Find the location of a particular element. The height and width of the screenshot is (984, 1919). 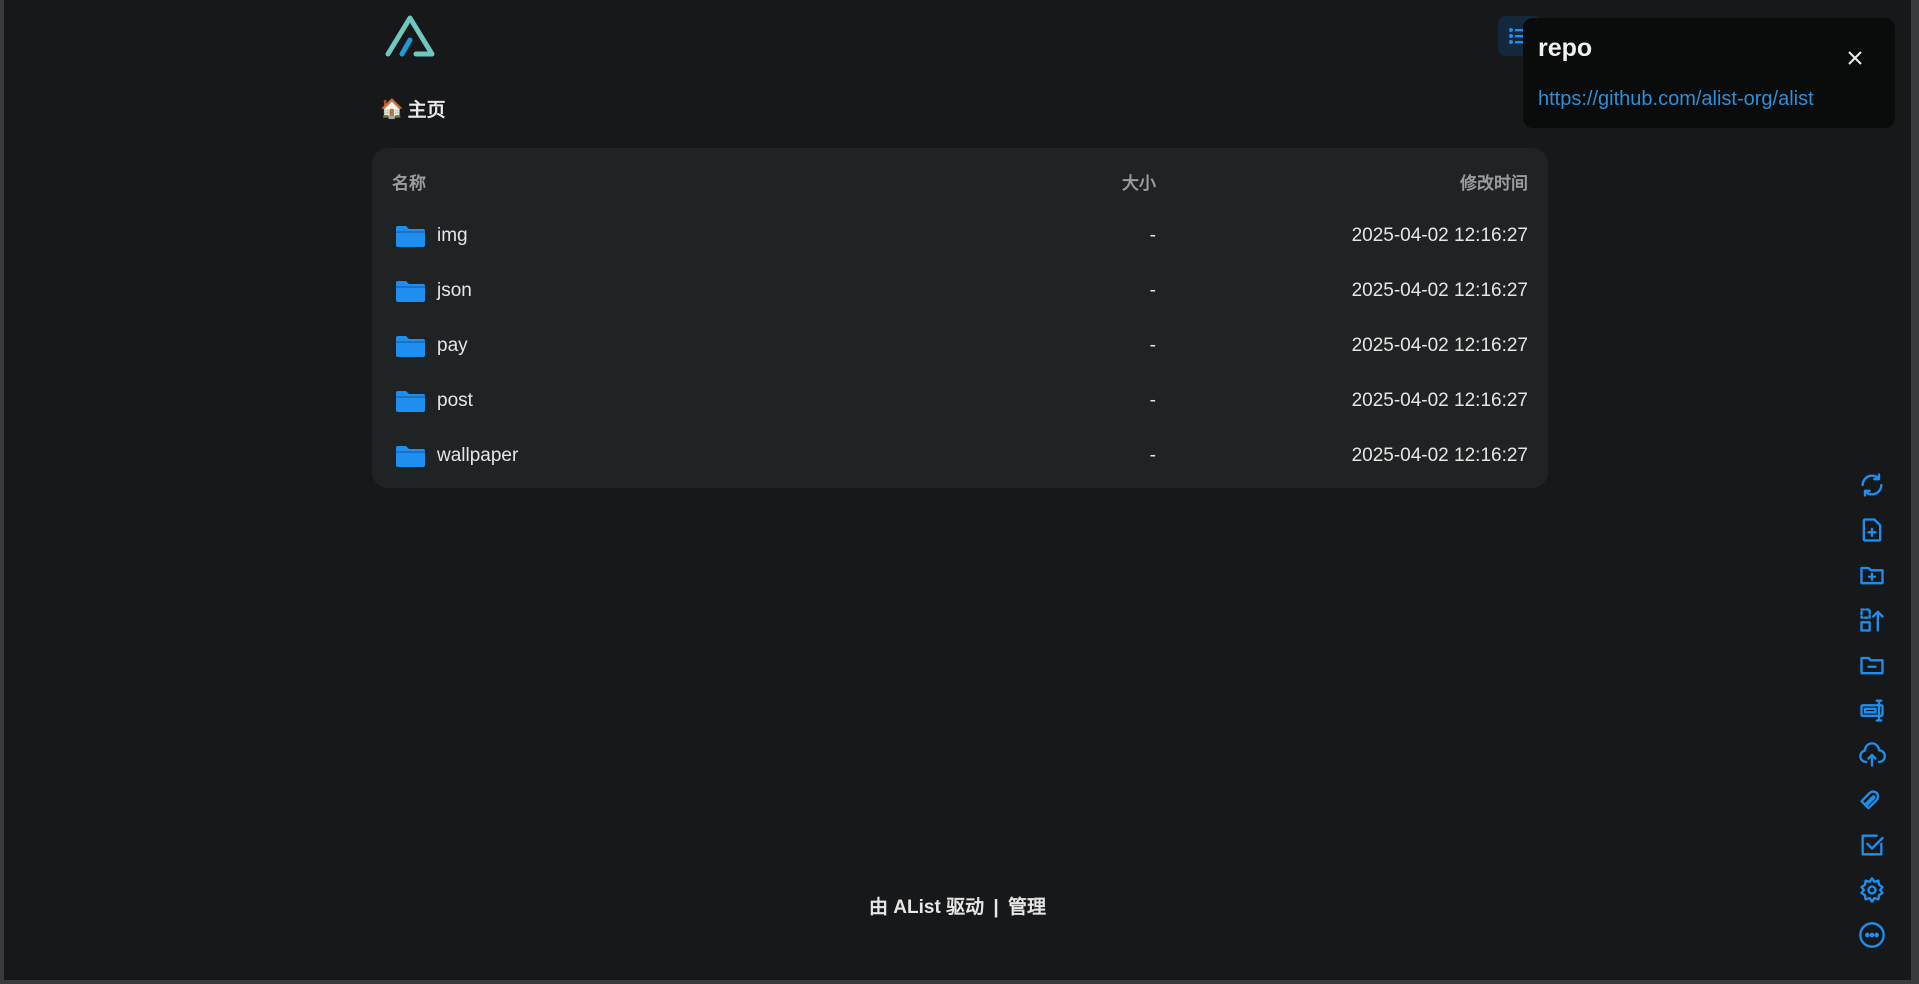

more-icon is located at coordinates (1872, 935).